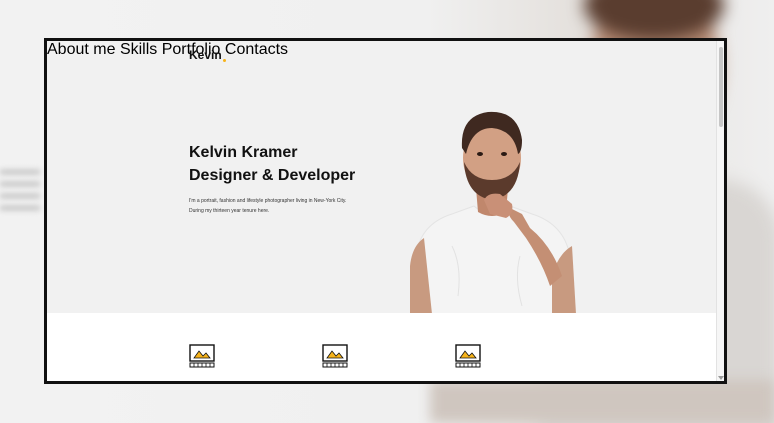 Image resolution: width=774 pixels, height=423 pixels. I want to click on nav-contacts: Contacts, so click(256, 49).